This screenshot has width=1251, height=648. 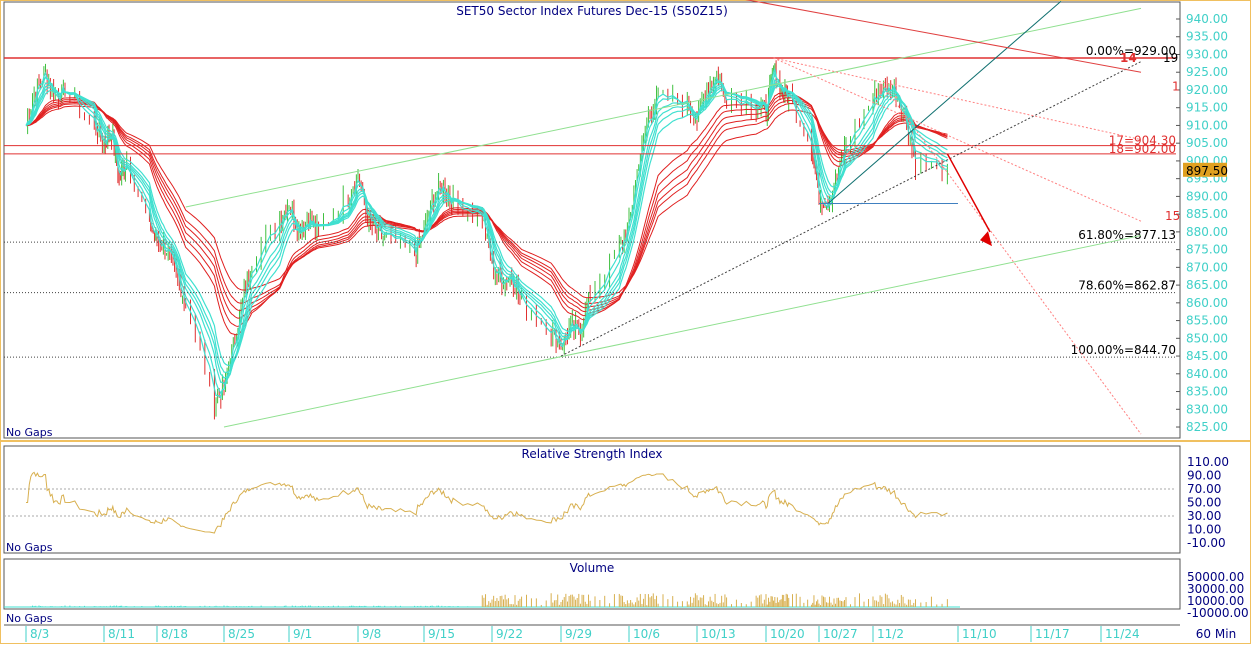 I want to click on date-tick-label: 9/29, so click(x=578, y=634).